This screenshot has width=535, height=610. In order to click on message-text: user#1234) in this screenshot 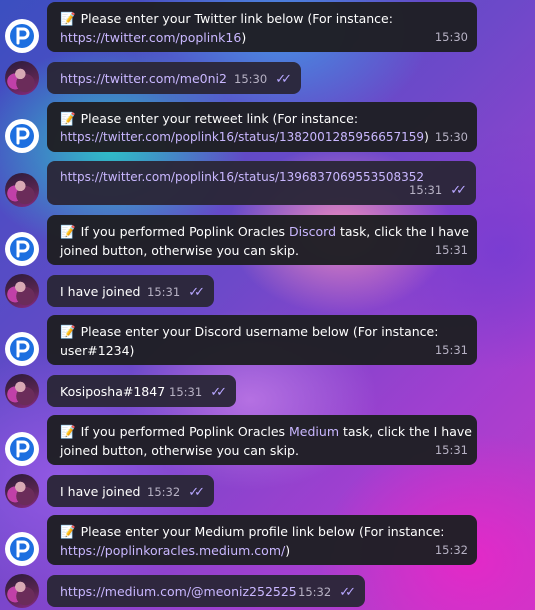, I will do `click(97, 350)`.